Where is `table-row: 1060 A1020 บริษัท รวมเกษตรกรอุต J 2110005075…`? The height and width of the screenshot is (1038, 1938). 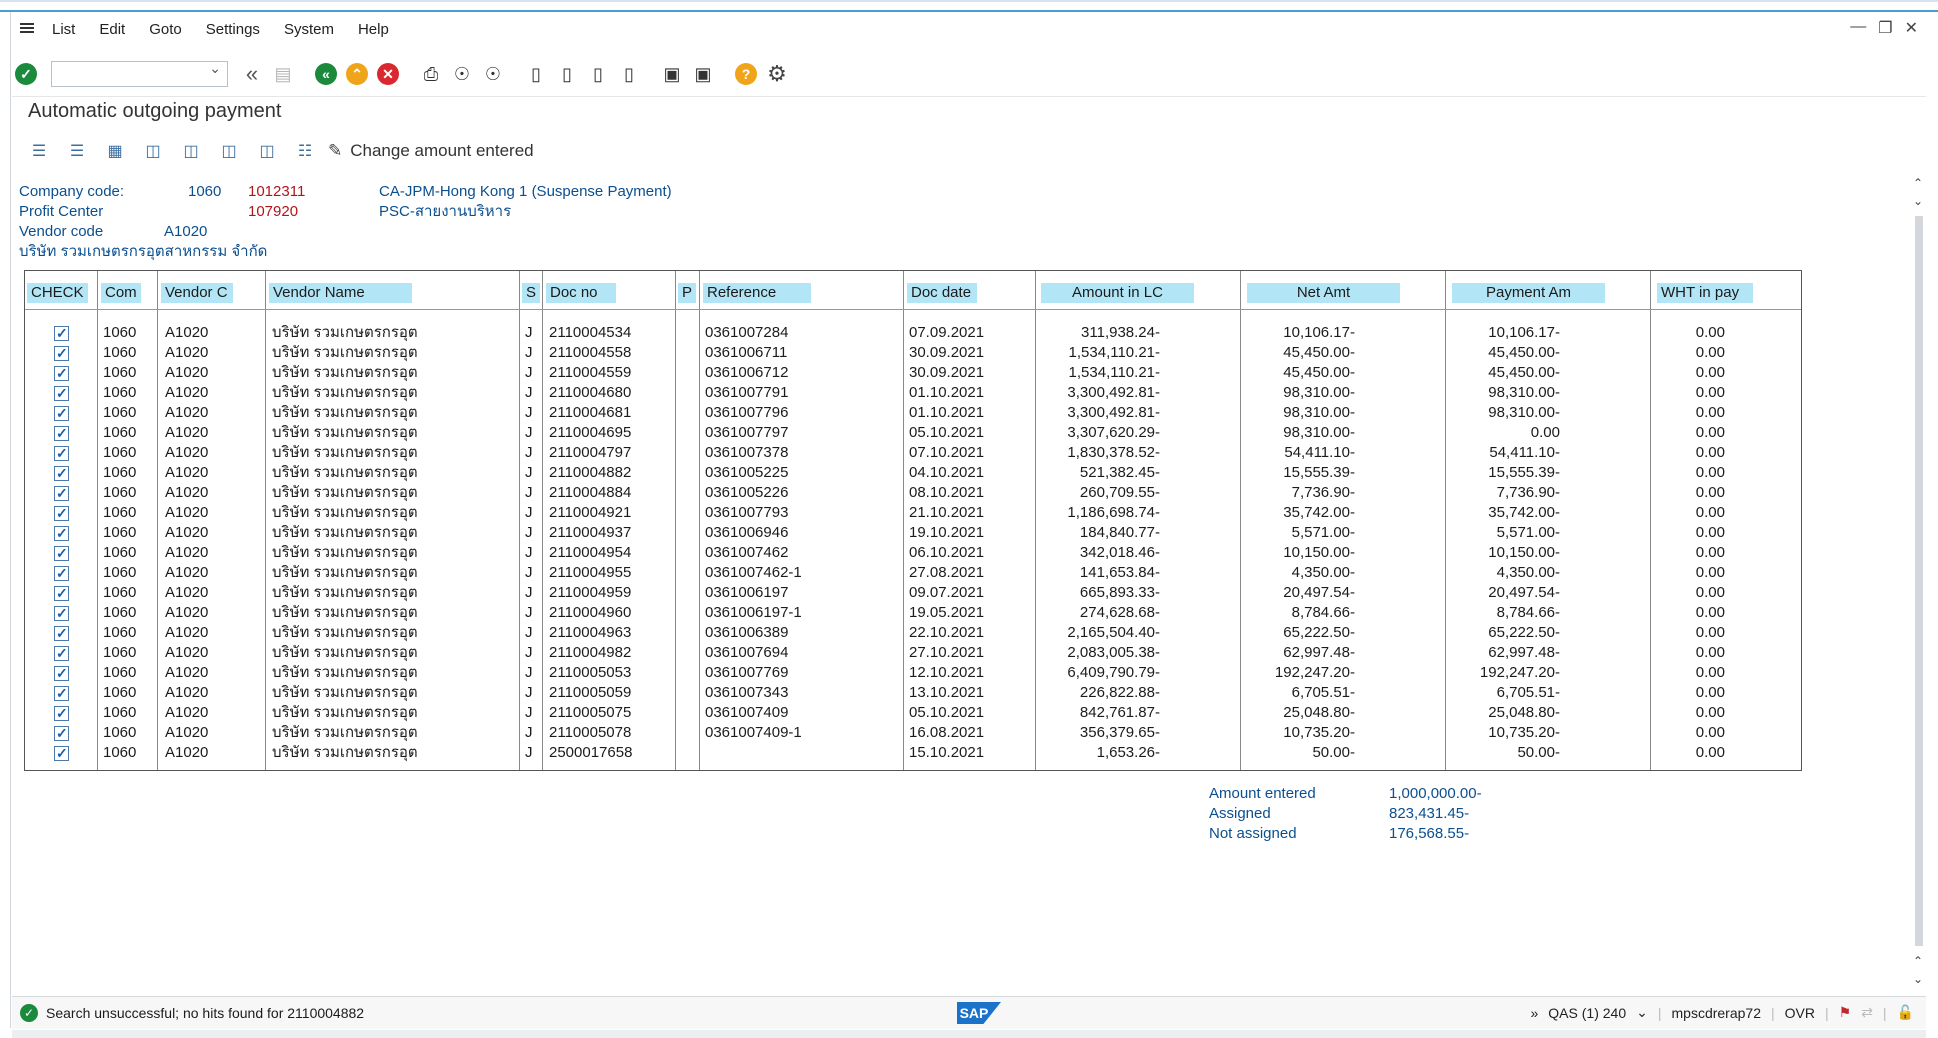 table-row: 1060 A1020 บริษัท รวมเกษตรกรอุต J 2110005075… is located at coordinates (913, 713).